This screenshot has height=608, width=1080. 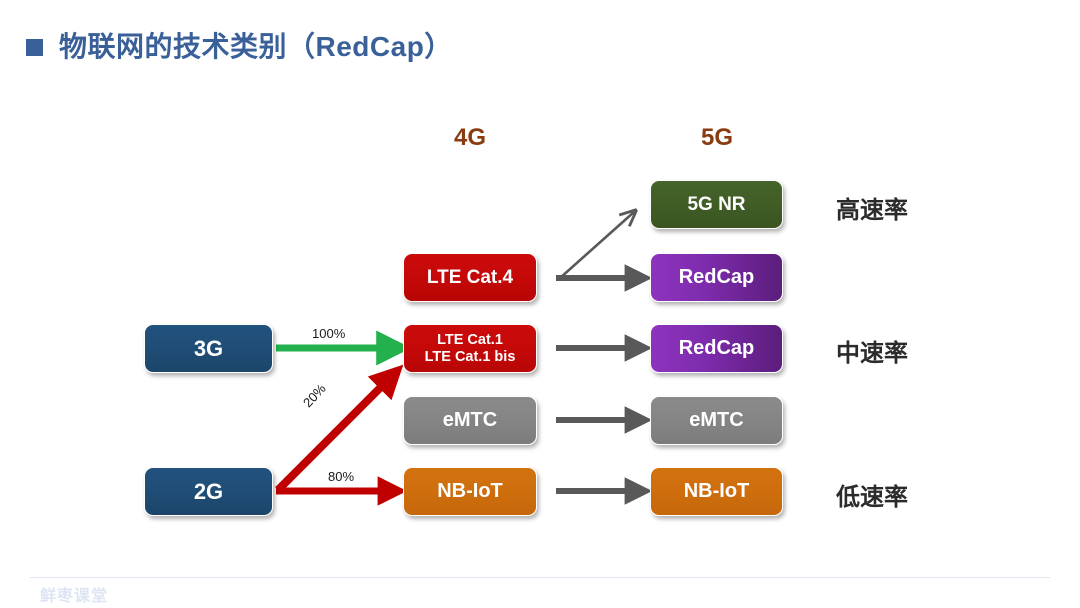 I want to click on node-nbiot-4g: NB-IoT, so click(x=470, y=491).